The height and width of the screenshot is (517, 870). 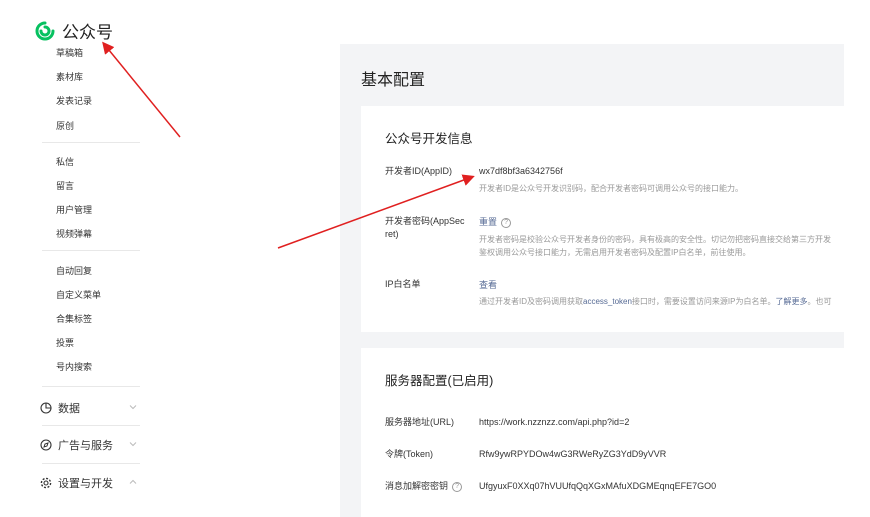 I want to click on dev-info-title: 公众号开发信息, so click(x=429, y=139).